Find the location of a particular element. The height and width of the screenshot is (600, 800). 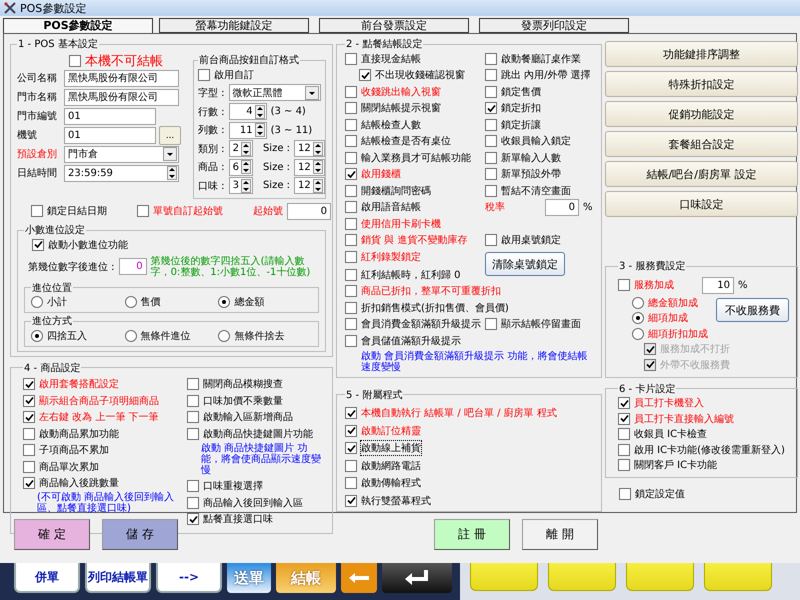

enter-button is located at coordinates (417, 578).